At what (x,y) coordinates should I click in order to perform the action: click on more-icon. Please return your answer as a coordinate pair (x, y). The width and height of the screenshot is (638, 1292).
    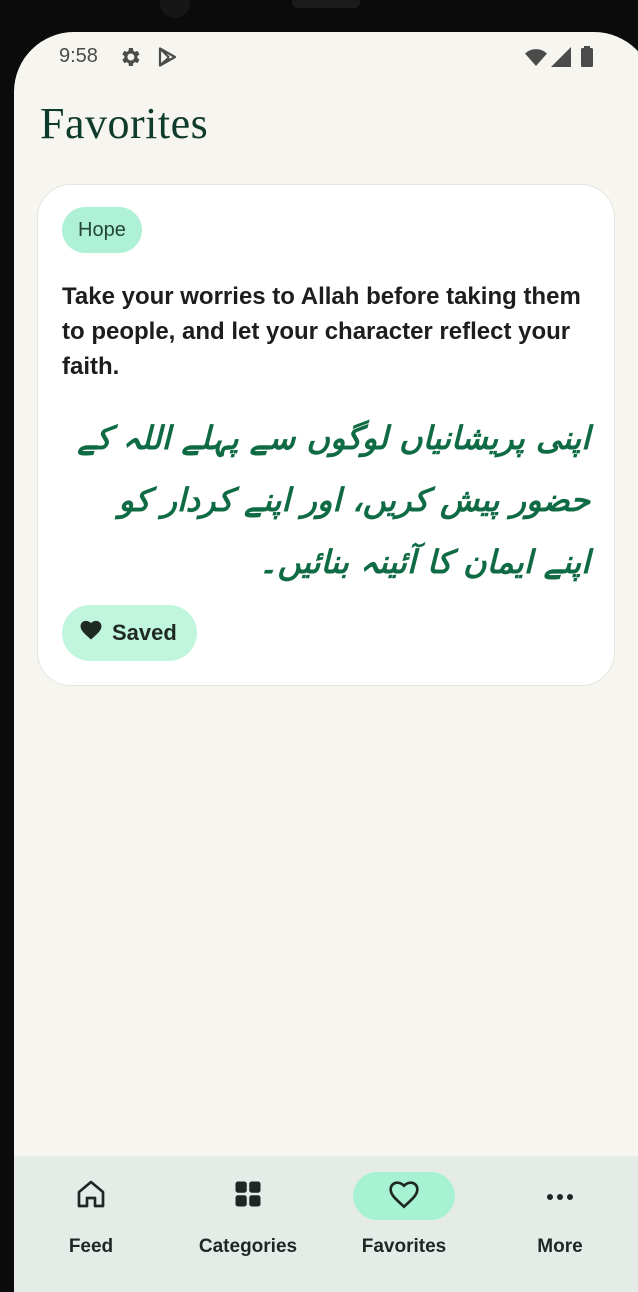
    Looking at the image, I should click on (560, 1196).